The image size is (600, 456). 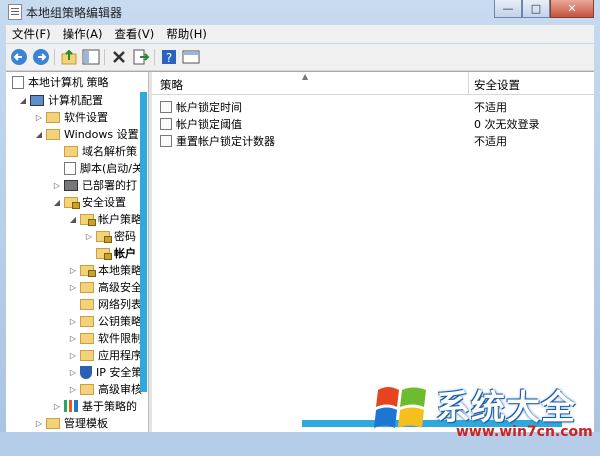 What do you see at coordinates (83, 34) in the screenshot?
I see `menu-action: 操作(A)` at bounding box center [83, 34].